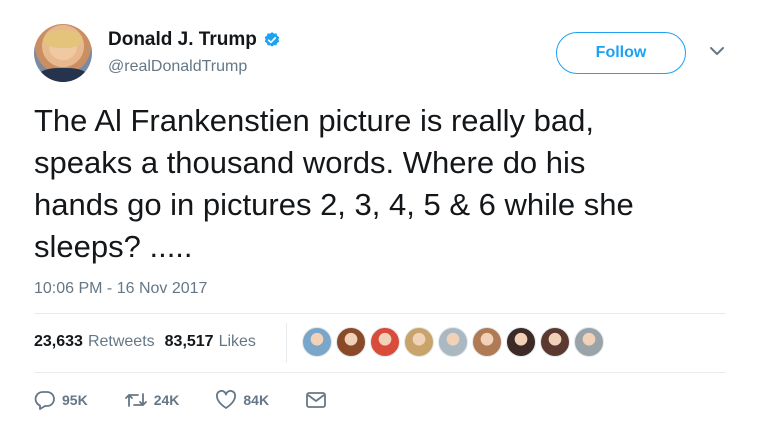 The width and height of the screenshot is (760, 426). What do you see at coordinates (166, 400) in the screenshot?
I see `retweet-count: 24K` at bounding box center [166, 400].